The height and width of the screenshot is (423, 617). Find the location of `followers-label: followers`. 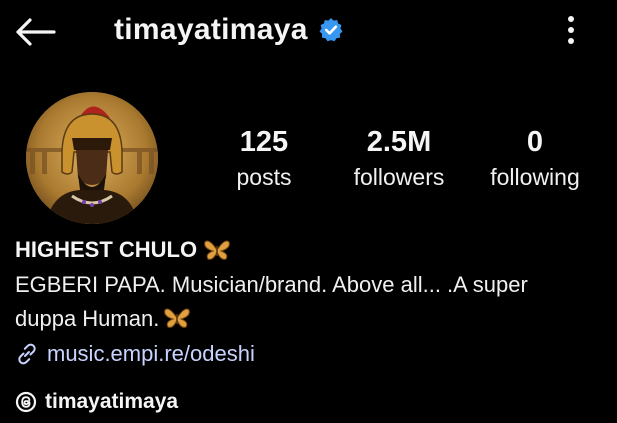

followers-label: followers is located at coordinates (399, 177).